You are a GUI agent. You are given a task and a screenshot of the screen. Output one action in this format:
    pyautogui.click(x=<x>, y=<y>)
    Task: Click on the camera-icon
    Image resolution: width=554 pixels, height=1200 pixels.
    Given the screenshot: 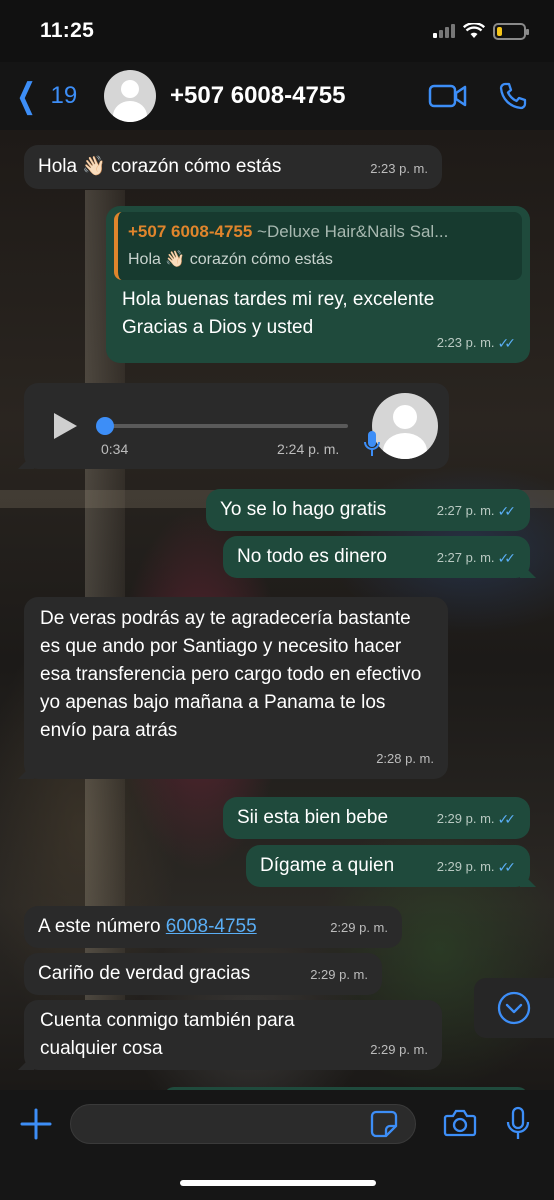 What is the action you would take?
    pyautogui.click(x=460, y=1123)
    